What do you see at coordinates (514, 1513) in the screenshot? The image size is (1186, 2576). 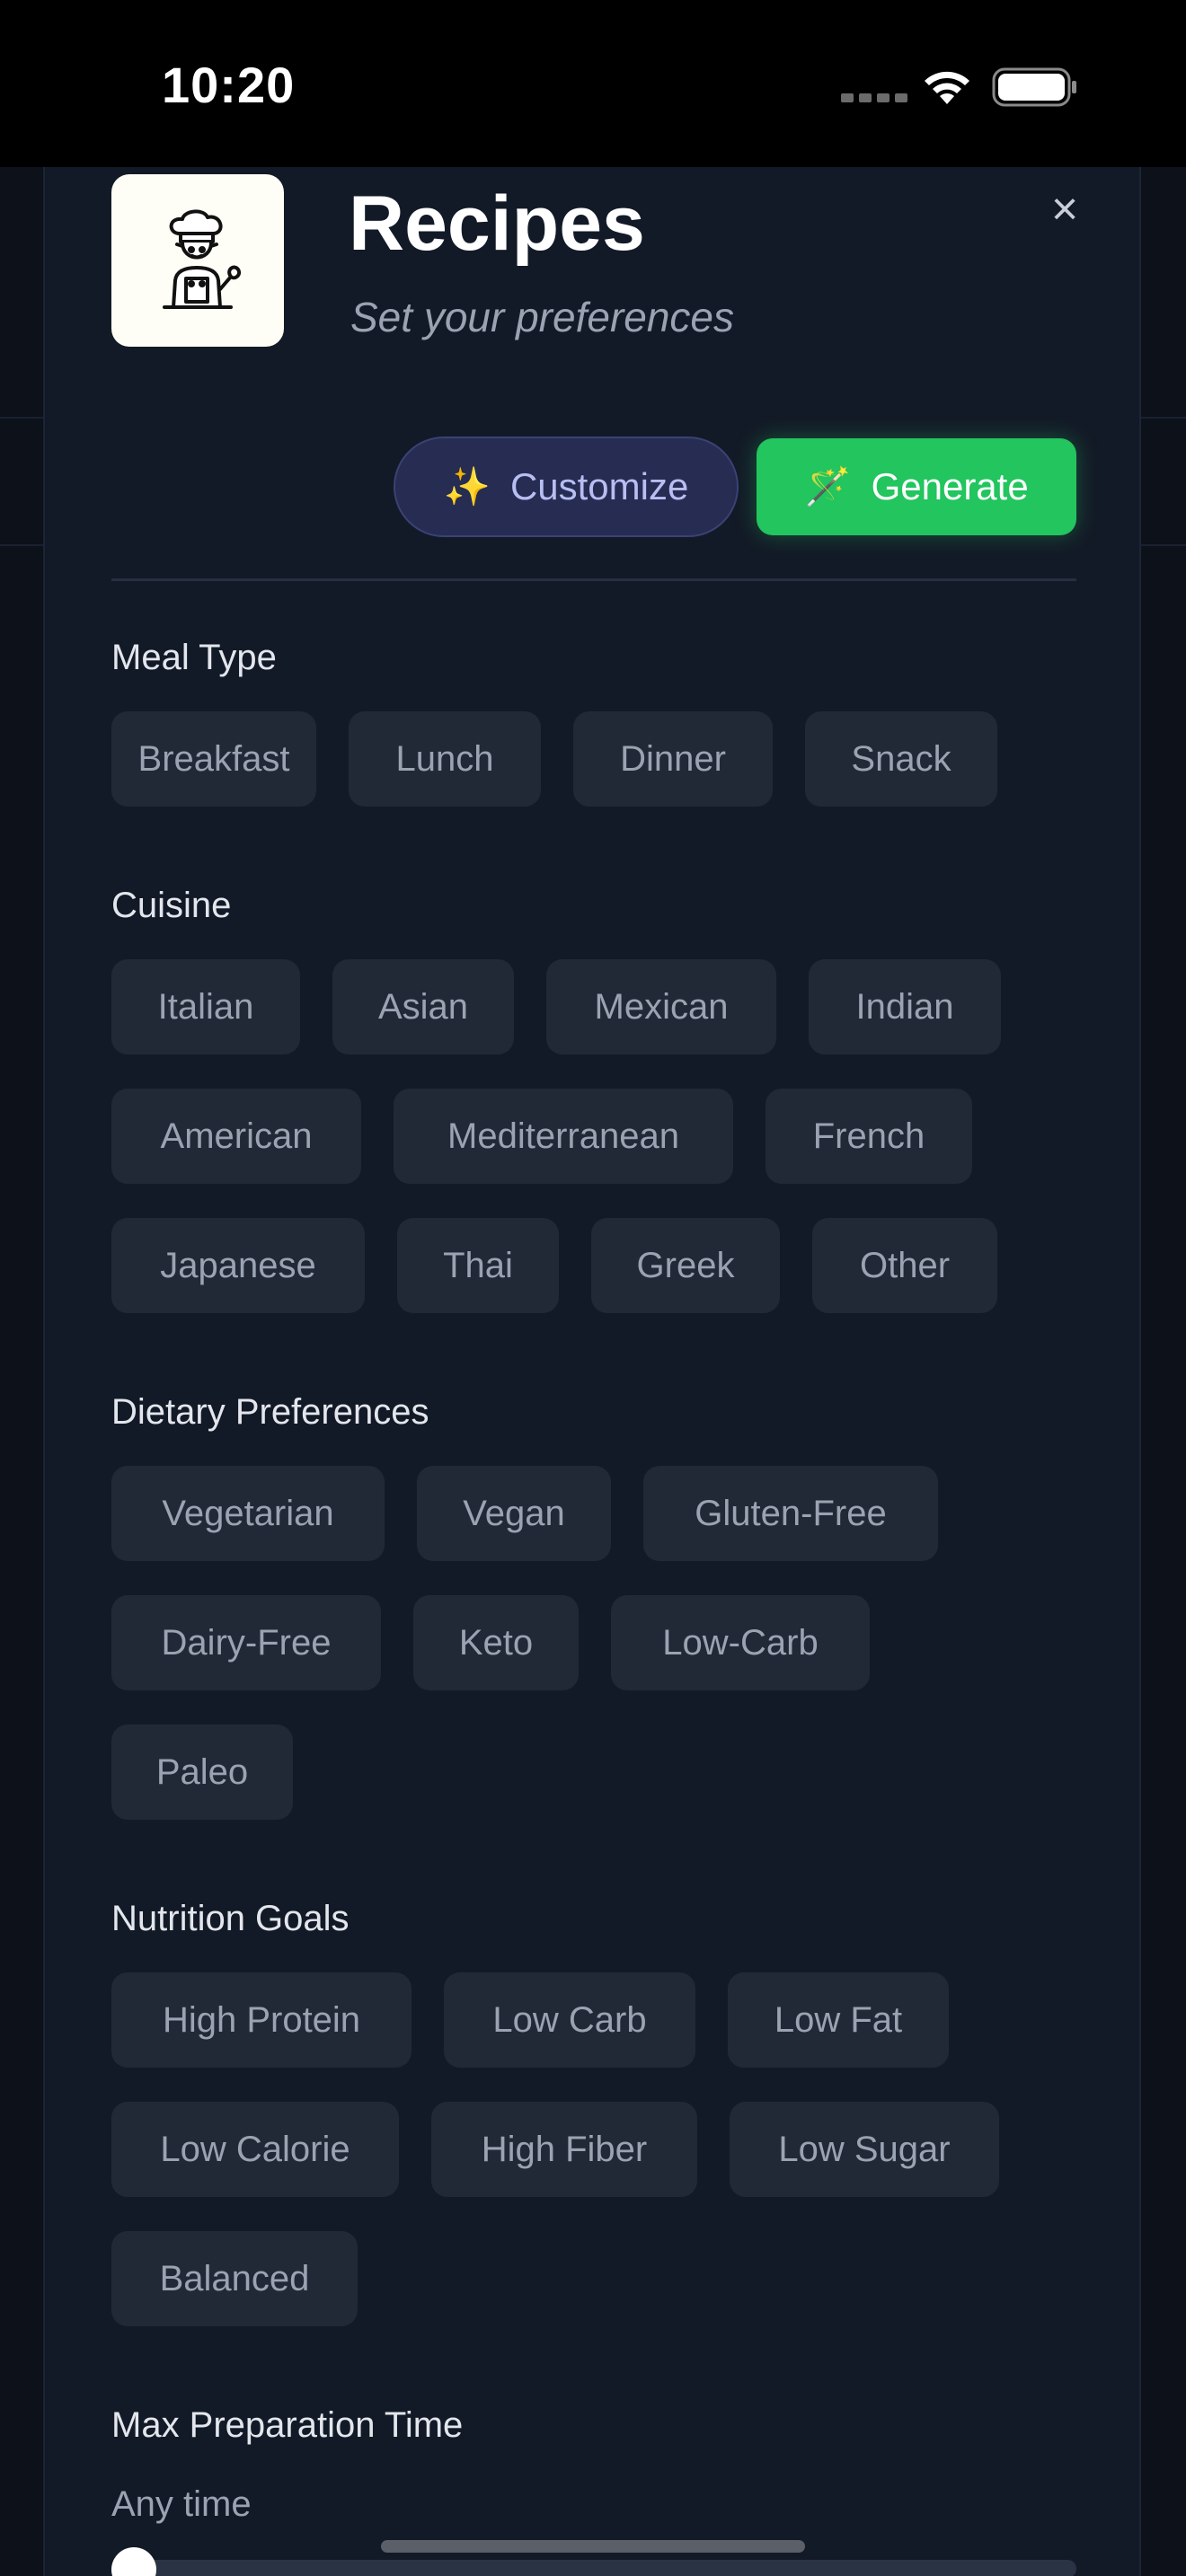 I see `chip-diet-vegan: Vegan` at bounding box center [514, 1513].